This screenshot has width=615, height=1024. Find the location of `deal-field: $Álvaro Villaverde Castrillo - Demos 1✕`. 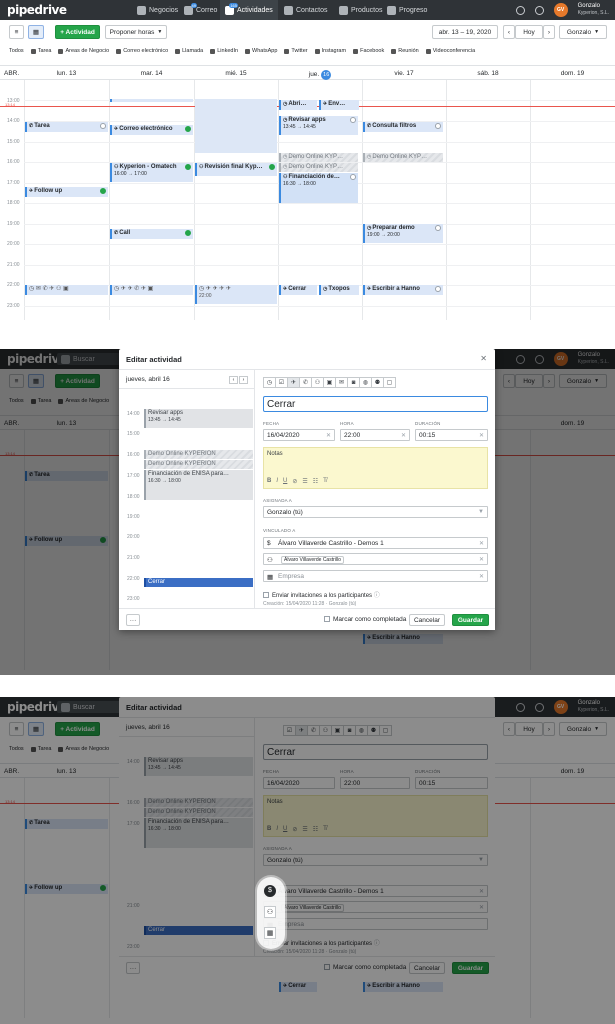

deal-field: $Álvaro Villaverde Castrillo - Demos 1✕ is located at coordinates (375, 543).